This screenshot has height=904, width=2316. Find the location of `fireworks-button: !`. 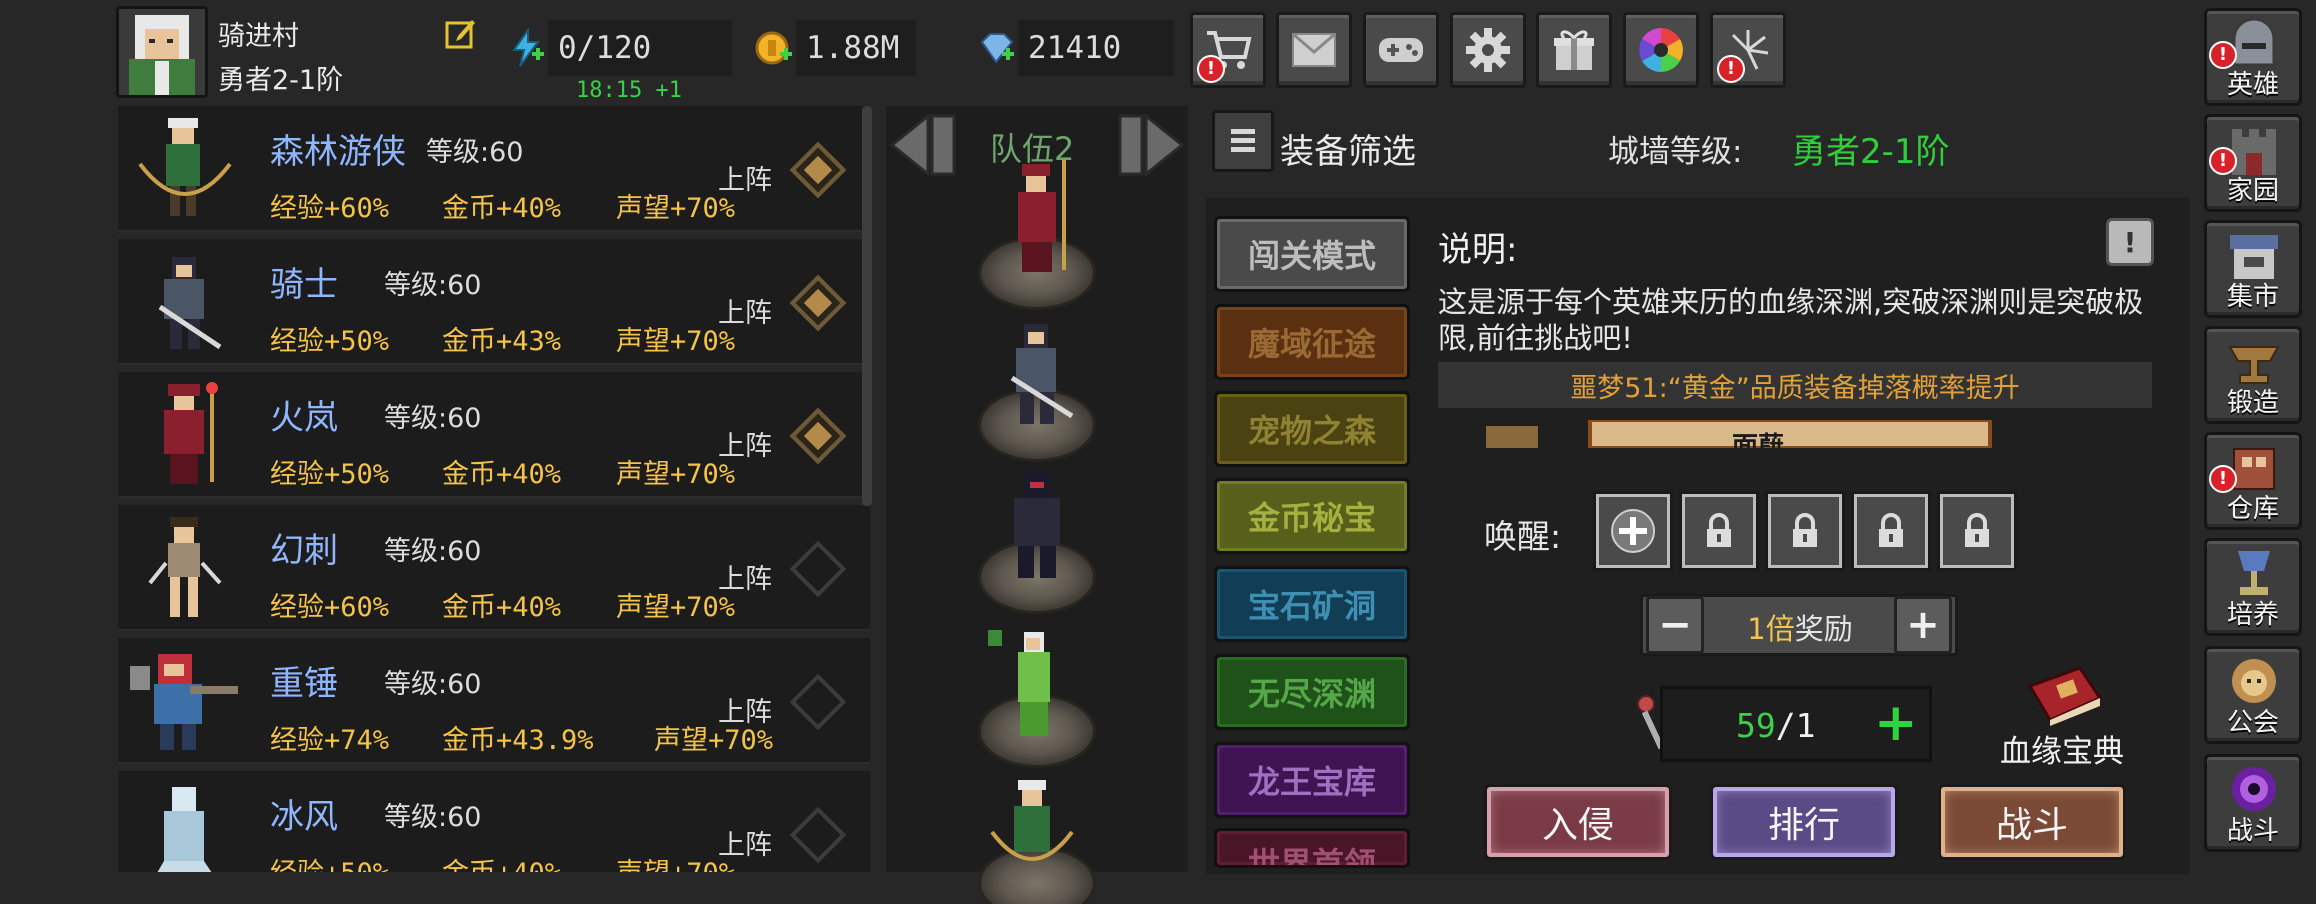

fireworks-button: ! is located at coordinates (1748, 50).